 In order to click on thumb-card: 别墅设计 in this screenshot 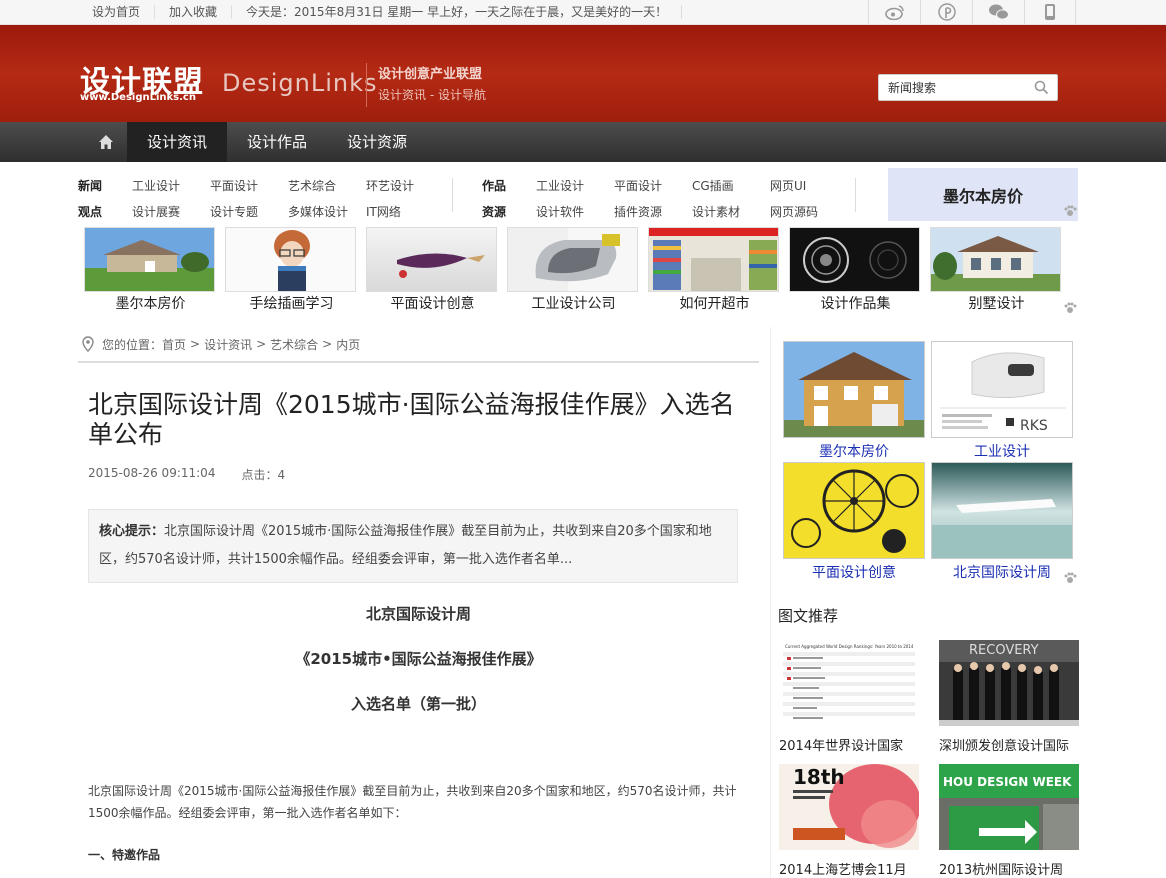, I will do `click(996, 270)`.